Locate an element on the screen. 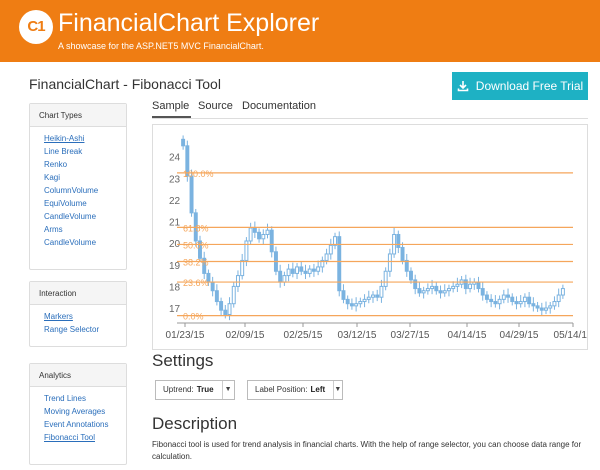 The height and width of the screenshot is (470, 600). tab-sample: Sample is located at coordinates (170, 106).